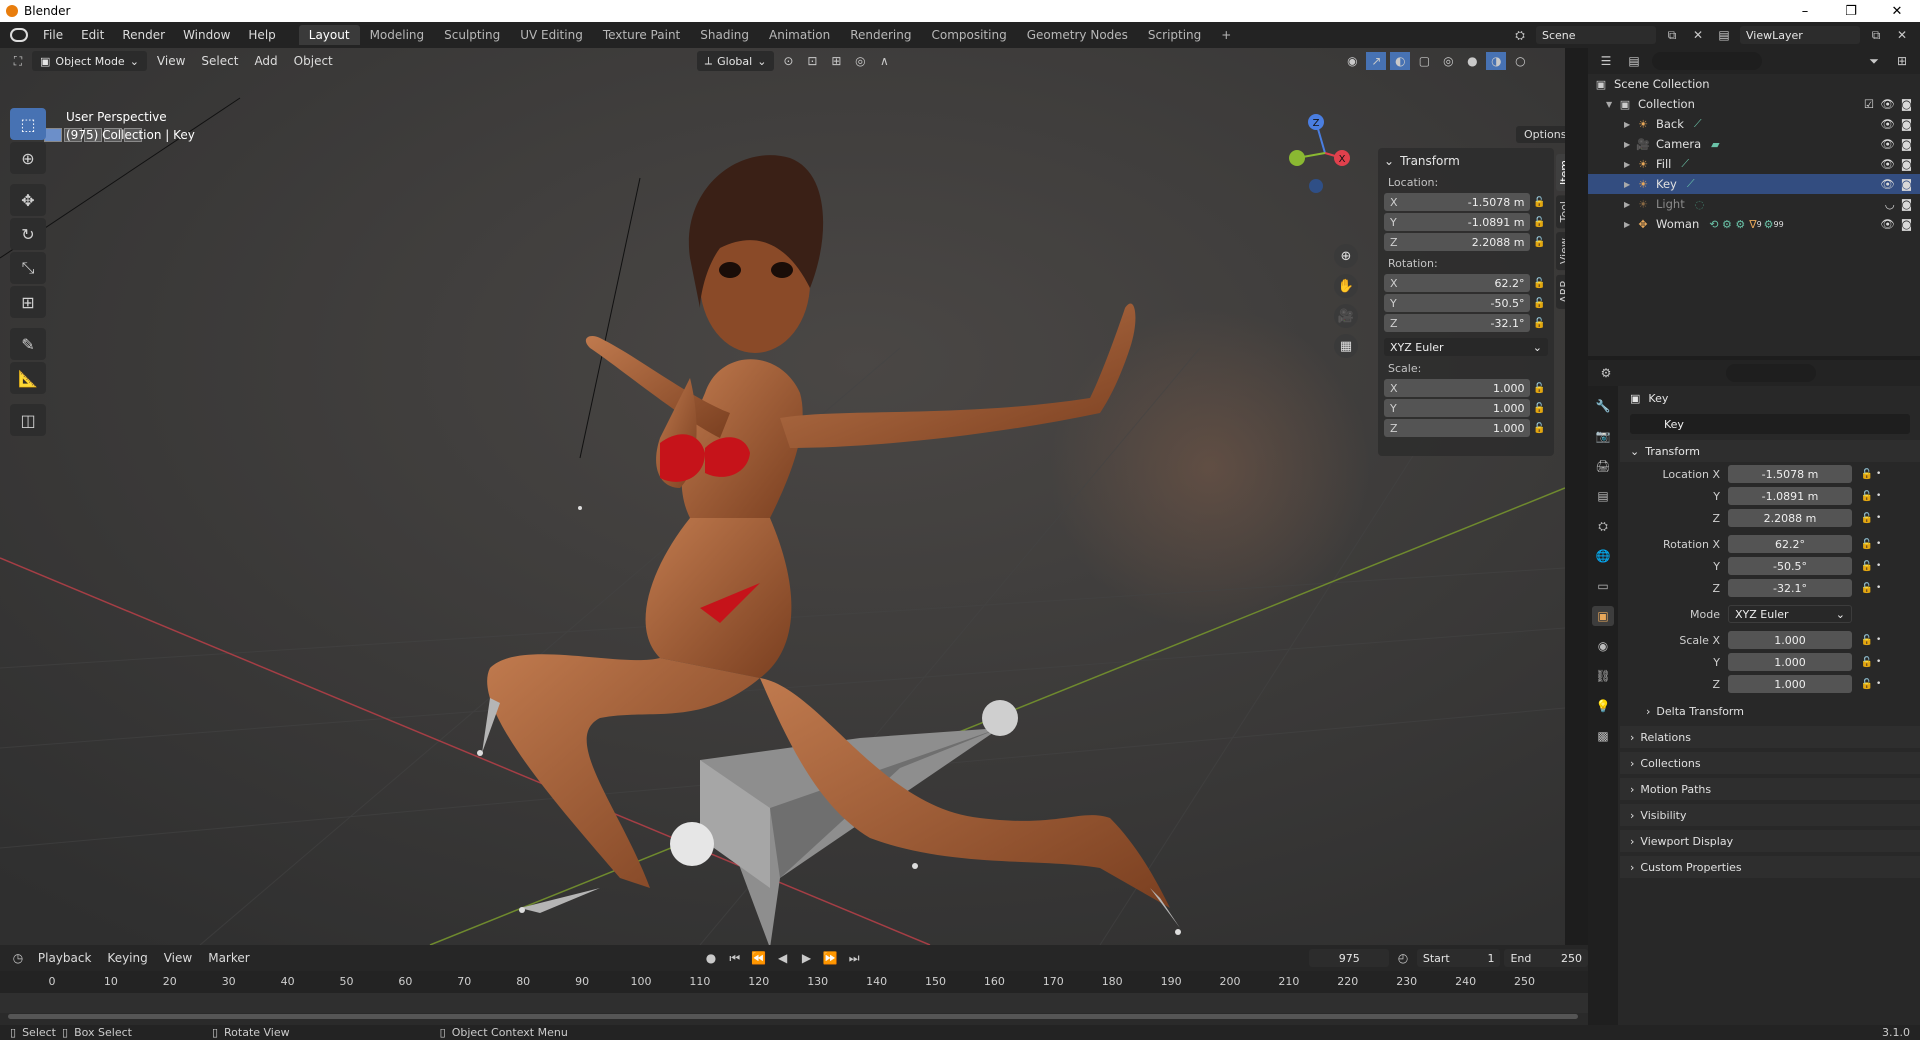 The image size is (1920, 1040). I want to click on editor-type-icon: ⛶, so click(18, 61).